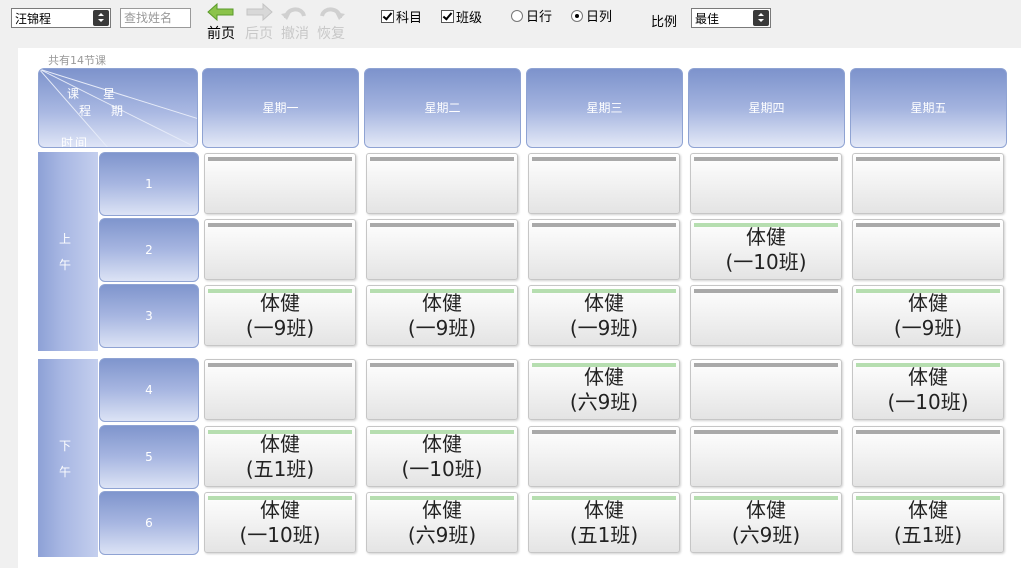  What do you see at coordinates (149, 184) in the screenshot?
I see `period-header: 1` at bounding box center [149, 184].